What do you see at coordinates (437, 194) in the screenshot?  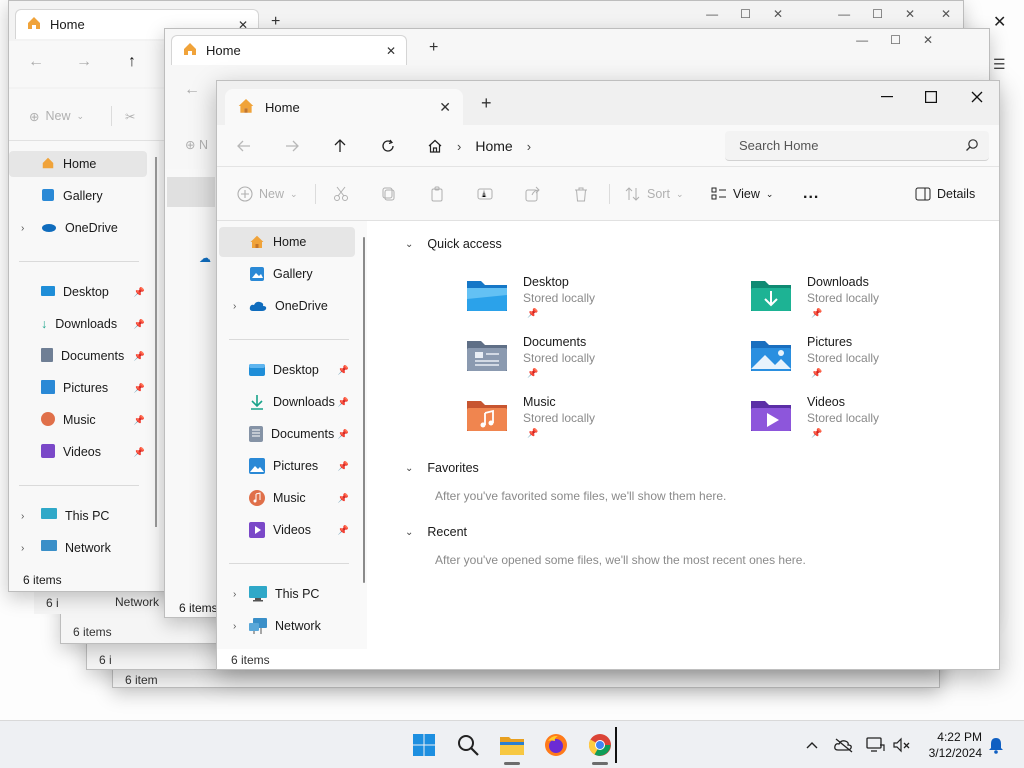 I see `paste-button` at bounding box center [437, 194].